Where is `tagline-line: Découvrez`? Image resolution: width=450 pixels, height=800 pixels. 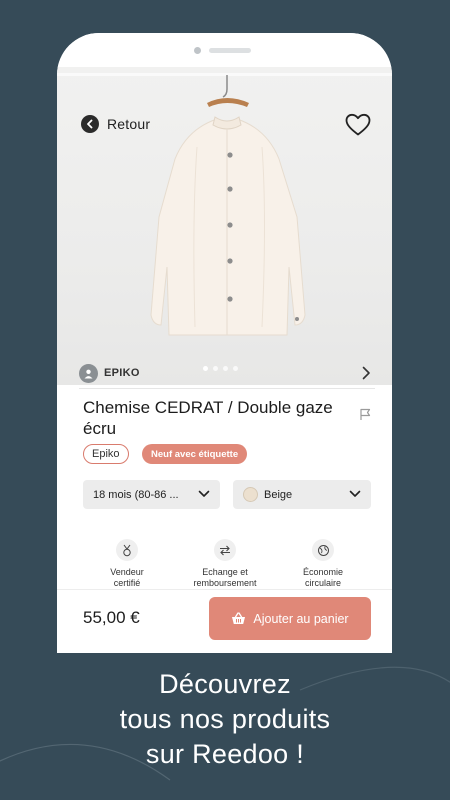 tagline-line: Découvrez is located at coordinates (225, 684).